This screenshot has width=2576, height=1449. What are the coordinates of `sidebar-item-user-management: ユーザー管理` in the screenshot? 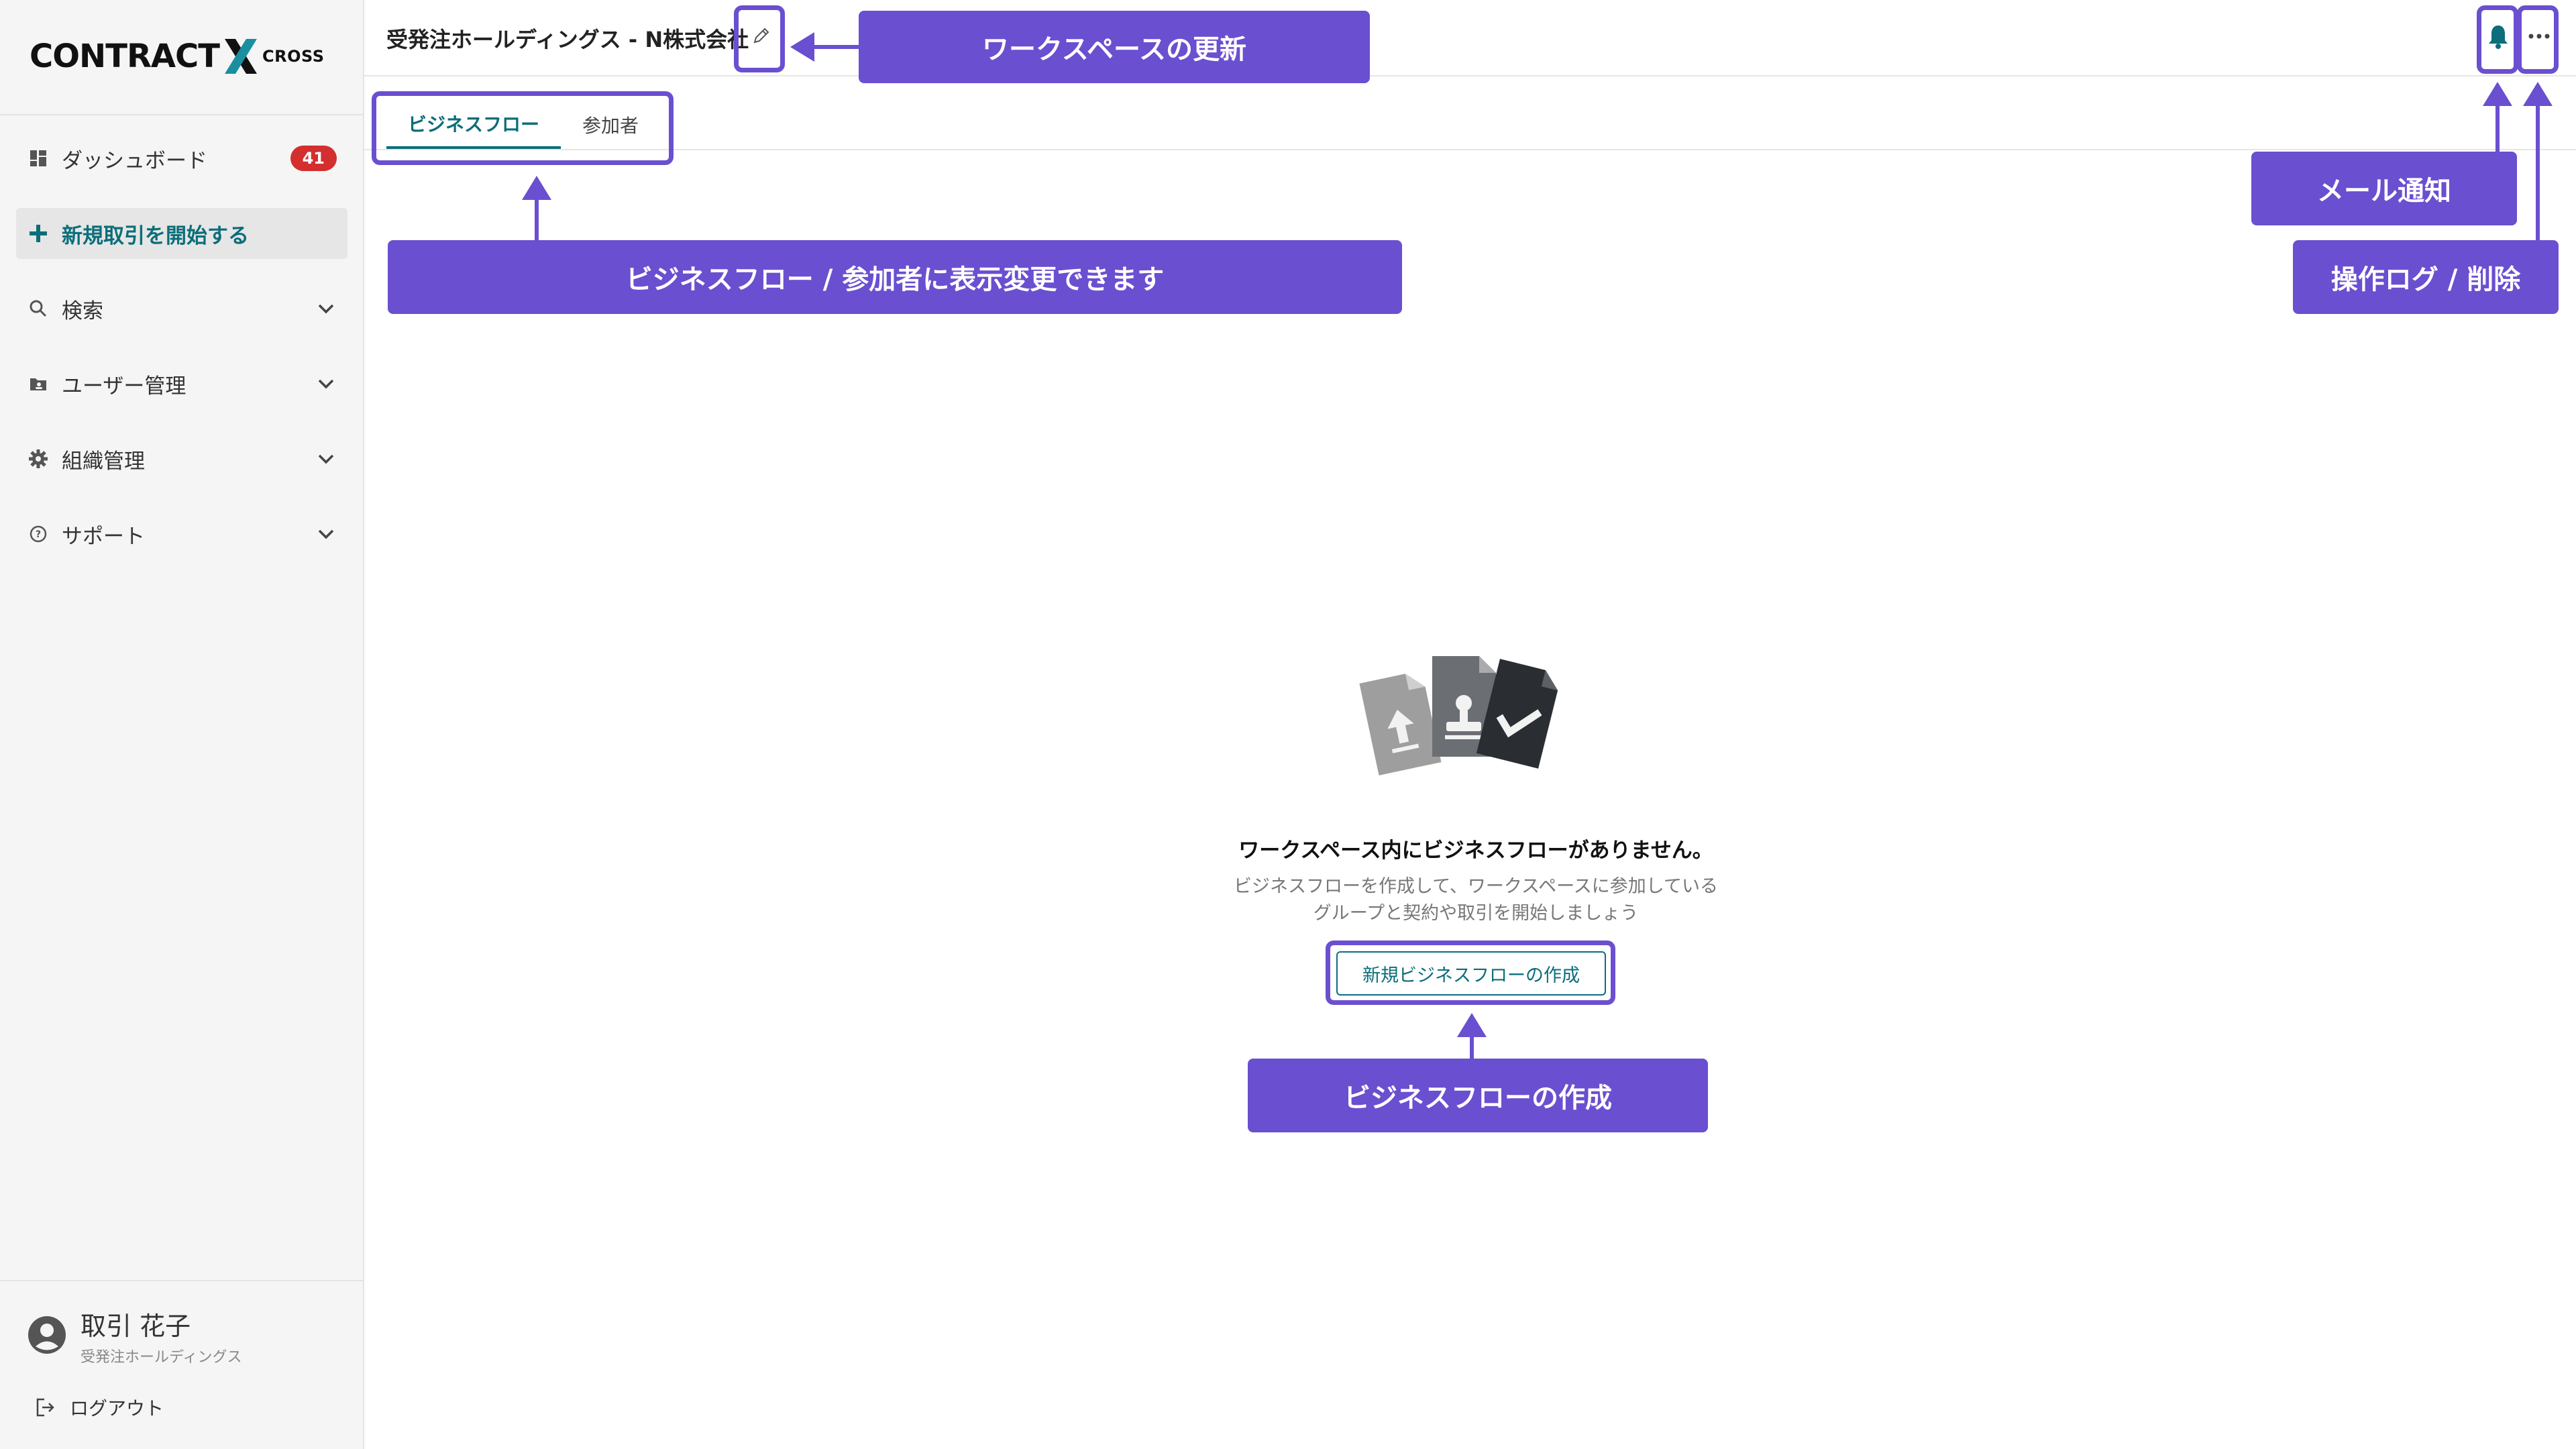 It's located at (181, 383).